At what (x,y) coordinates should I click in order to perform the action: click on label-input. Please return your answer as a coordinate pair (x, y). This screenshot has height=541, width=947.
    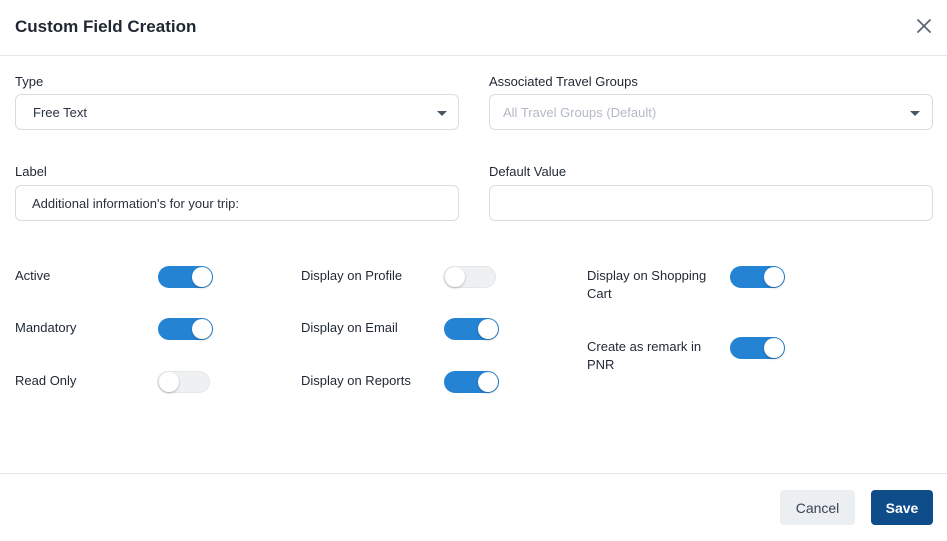
    Looking at the image, I should click on (237, 203).